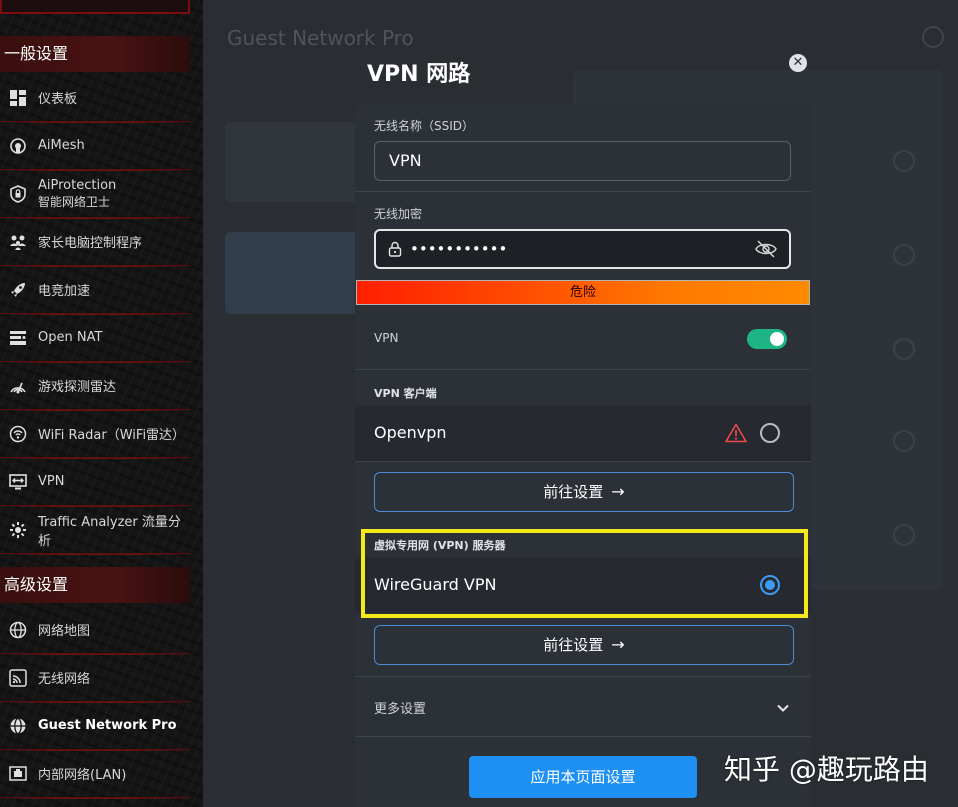 The image size is (958, 807). I want to click on warning-icon, so click(736, 433).